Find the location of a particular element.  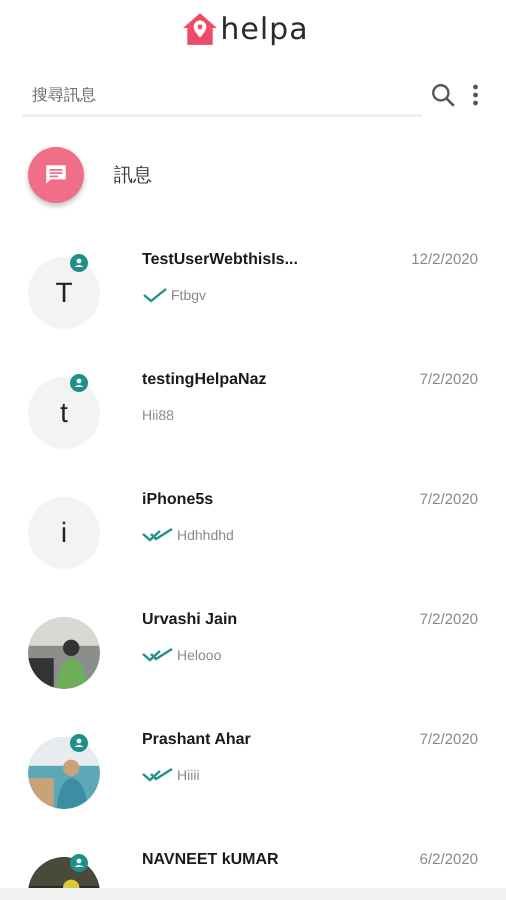

house-pin-icon is located at coordinates (200, 29).